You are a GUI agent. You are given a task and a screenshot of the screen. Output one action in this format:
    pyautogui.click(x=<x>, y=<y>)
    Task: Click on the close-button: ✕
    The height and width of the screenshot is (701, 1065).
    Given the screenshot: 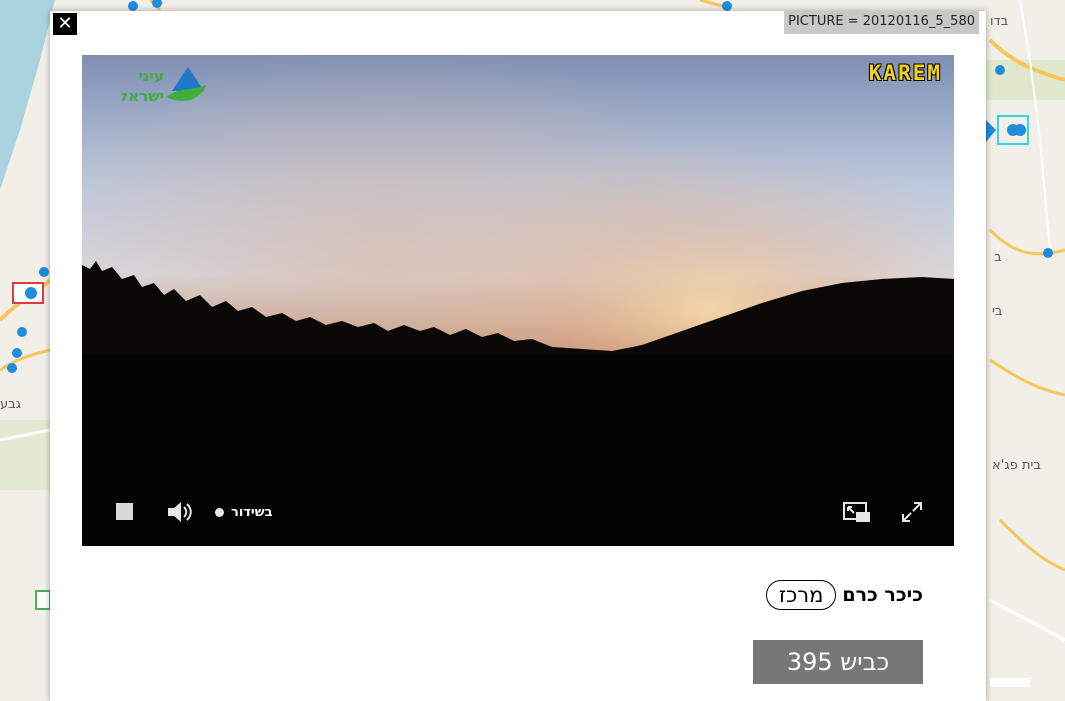 What is the action you would take?
    pyautogui.click(x=65, y=24)
    